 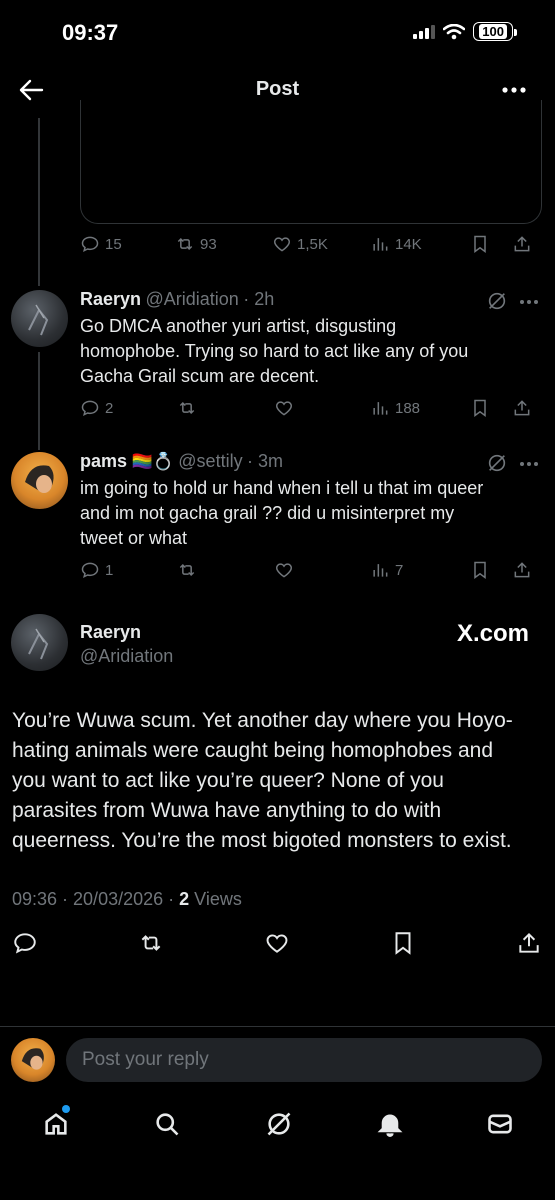 I want to click on wifi-icon, so click(x=454, y=31).